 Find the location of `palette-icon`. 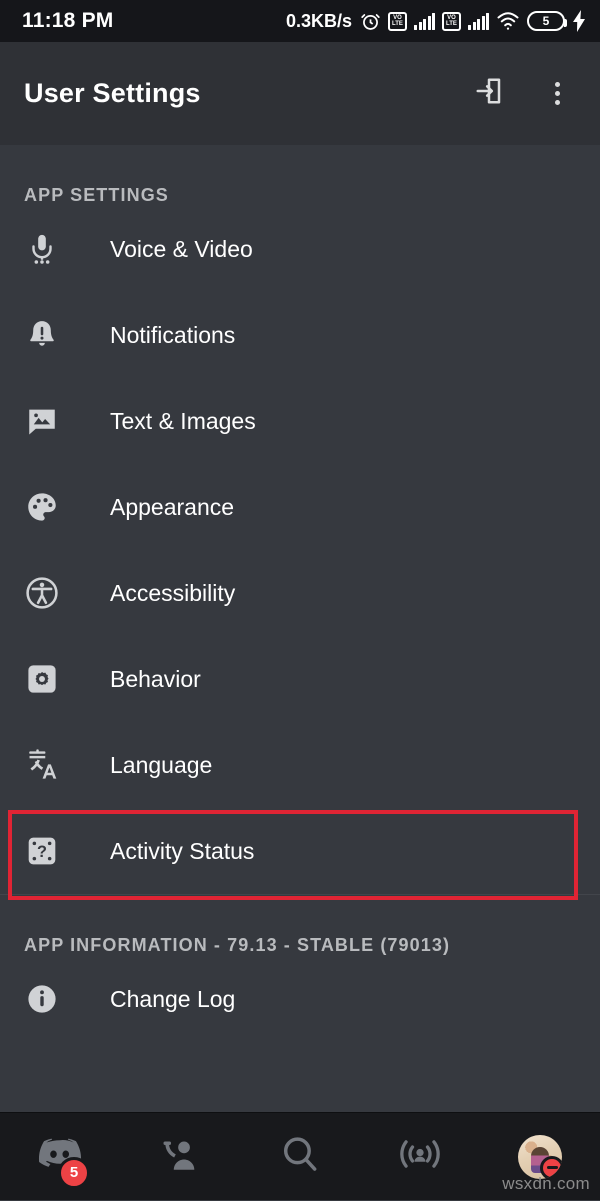

palette-icon is located at coordinates (42, 507).